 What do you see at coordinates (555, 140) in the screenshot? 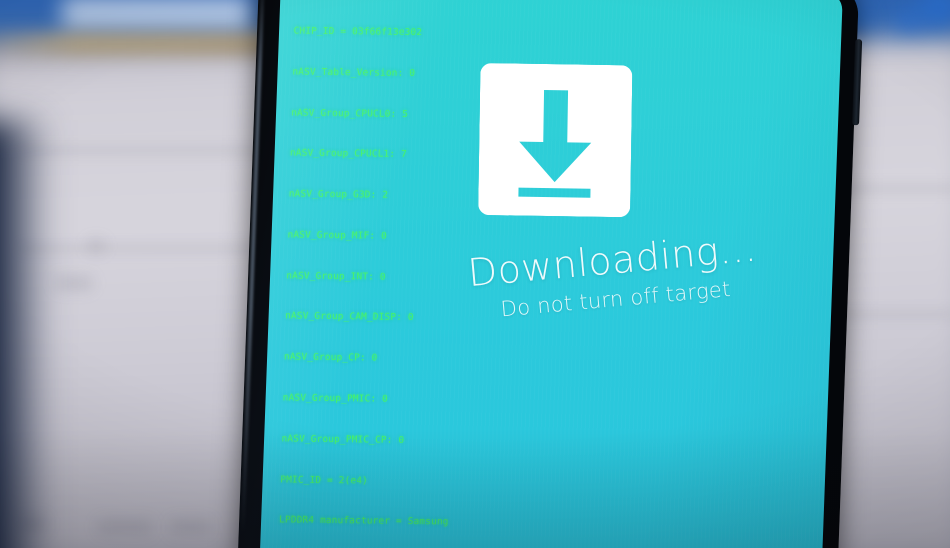
I see `download-arrow-icon` at bounding box center [555, 140].